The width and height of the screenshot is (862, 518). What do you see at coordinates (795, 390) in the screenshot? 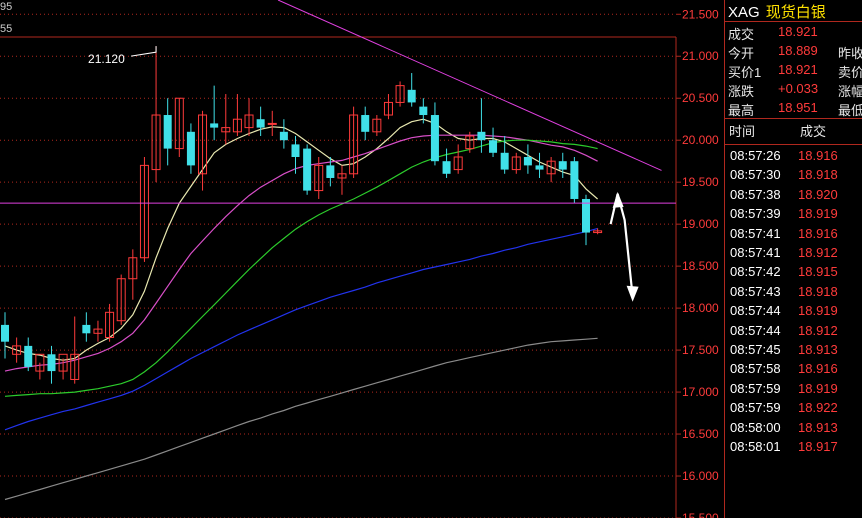
I see `trade-row: 08:57:59 18.919` at bounding box center [795, 390].